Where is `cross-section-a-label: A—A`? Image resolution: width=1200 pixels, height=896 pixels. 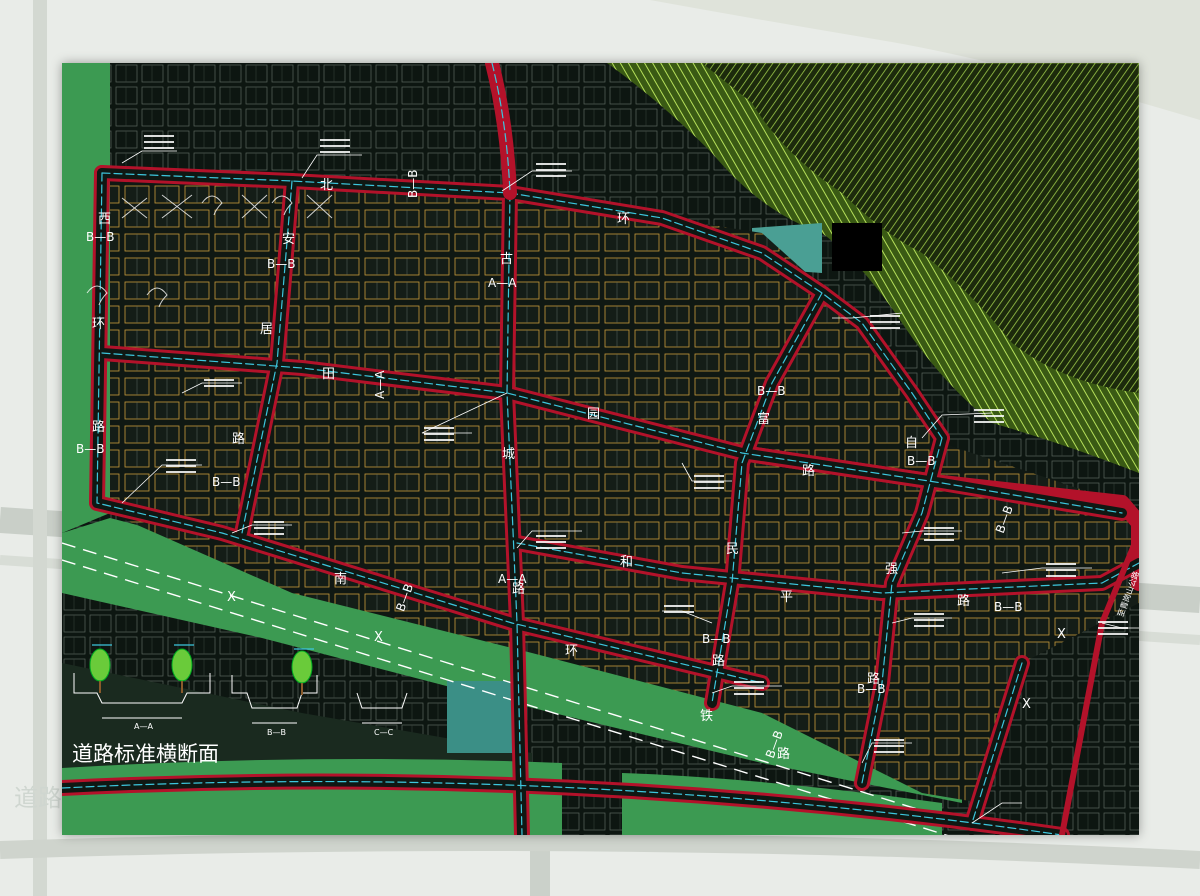 cross-section-a-label: A—A is located at coordinates (143, 726).